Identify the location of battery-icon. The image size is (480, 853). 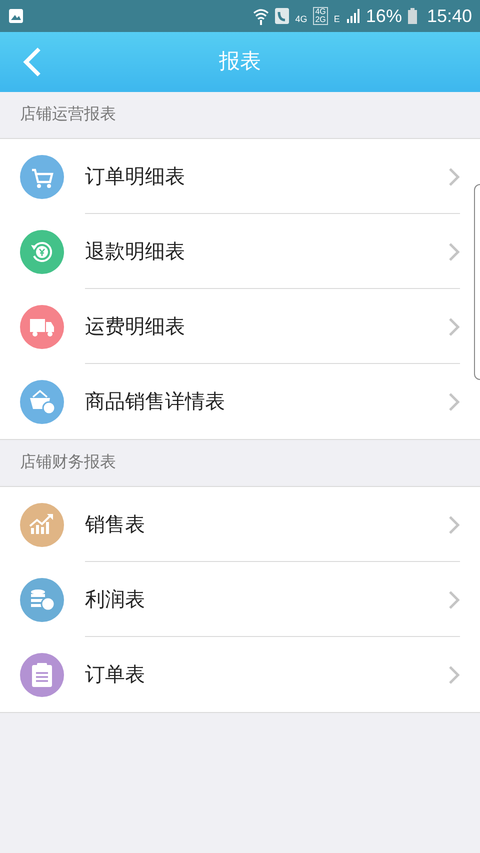
(412, 16).